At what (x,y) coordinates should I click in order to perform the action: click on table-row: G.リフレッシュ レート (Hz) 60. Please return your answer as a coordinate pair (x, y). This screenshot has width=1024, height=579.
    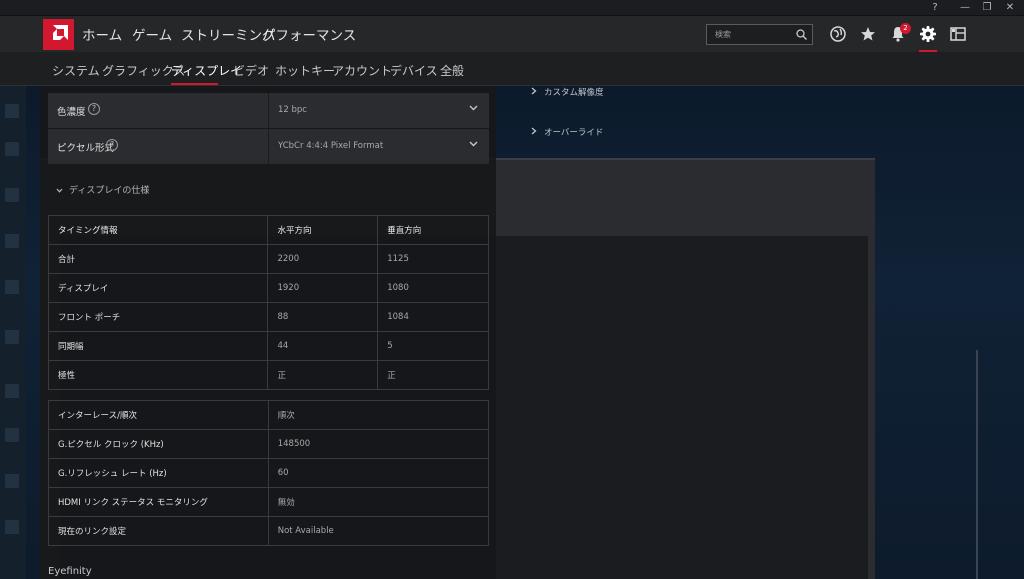
    Looking at the image, I should click on (269, 473).